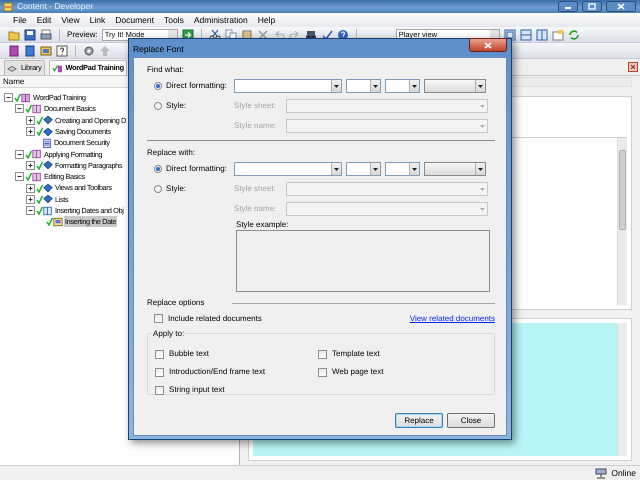 This screenshot has height=480, width=640. What do you see at coordinates (20, 20) in the screenshot?
I see `menu-item: File` at bounding box center [20, 20].